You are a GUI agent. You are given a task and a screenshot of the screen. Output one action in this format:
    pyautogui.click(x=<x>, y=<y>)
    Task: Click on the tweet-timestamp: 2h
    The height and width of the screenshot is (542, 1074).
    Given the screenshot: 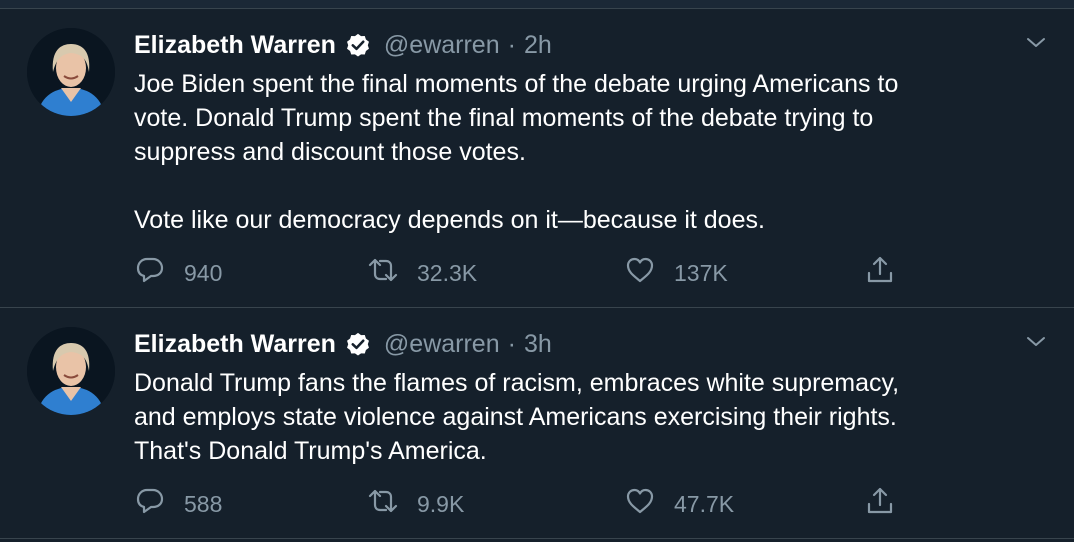 What is the action you would take?
    pyautogui.click(x=538, y=45)
    